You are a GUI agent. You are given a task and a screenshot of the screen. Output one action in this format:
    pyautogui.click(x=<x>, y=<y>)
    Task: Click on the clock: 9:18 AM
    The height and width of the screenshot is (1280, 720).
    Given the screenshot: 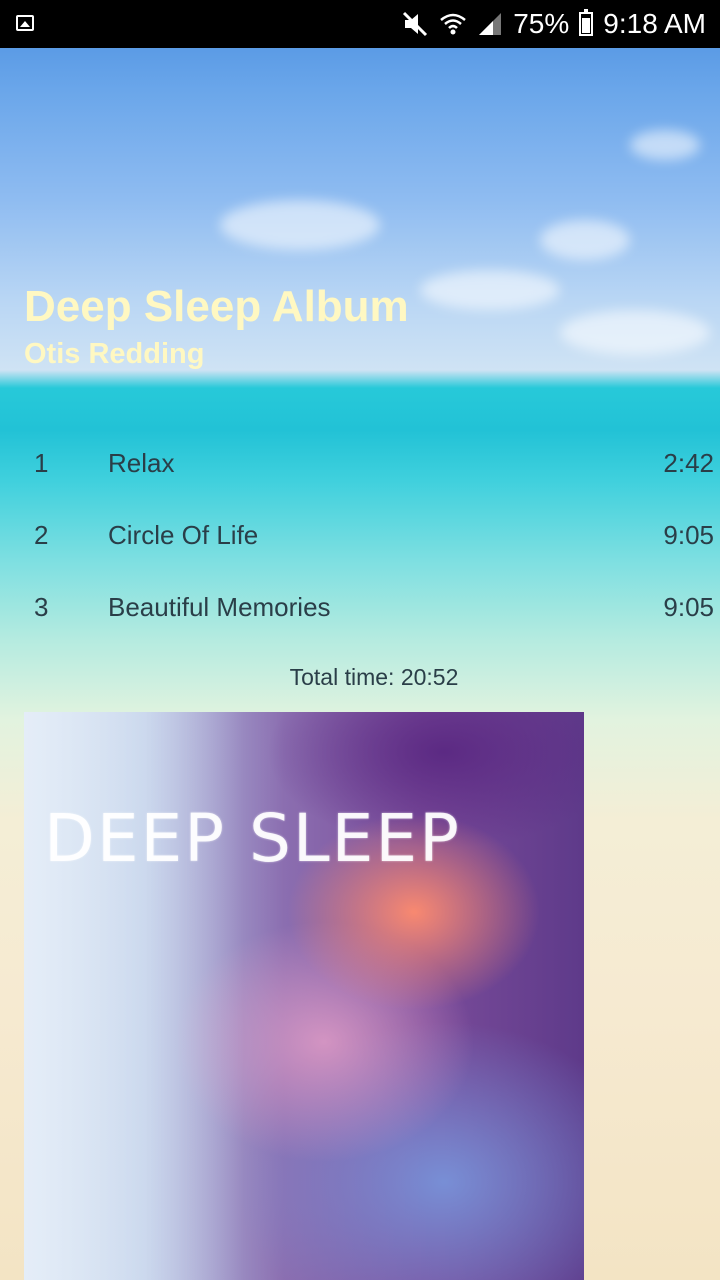 What is the action you would take?
    pyautogui.click(x=654, y=23)
    